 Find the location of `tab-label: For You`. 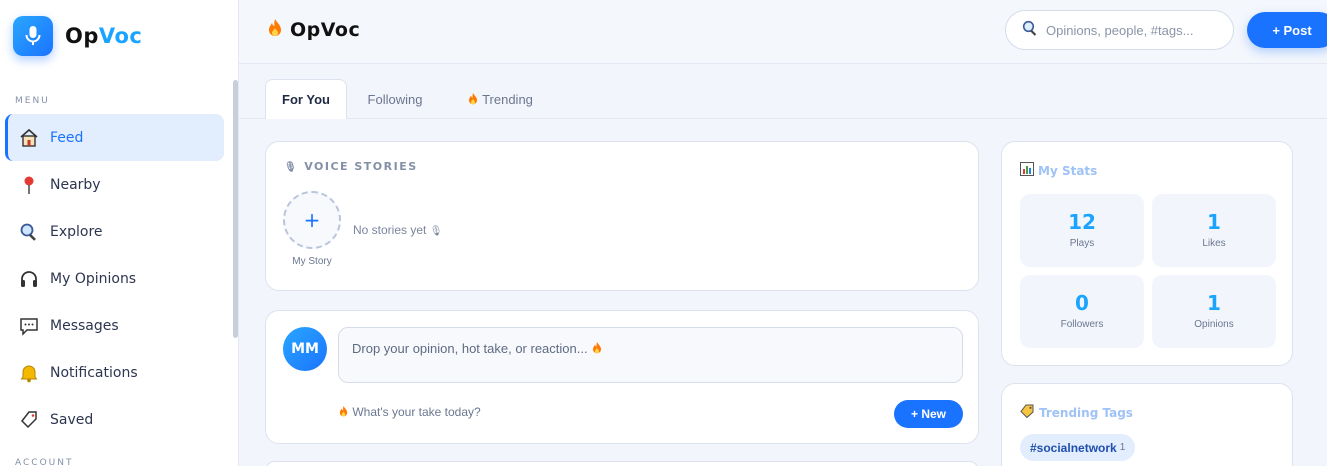

tab-label: For You is located at coordinates (306, 99).